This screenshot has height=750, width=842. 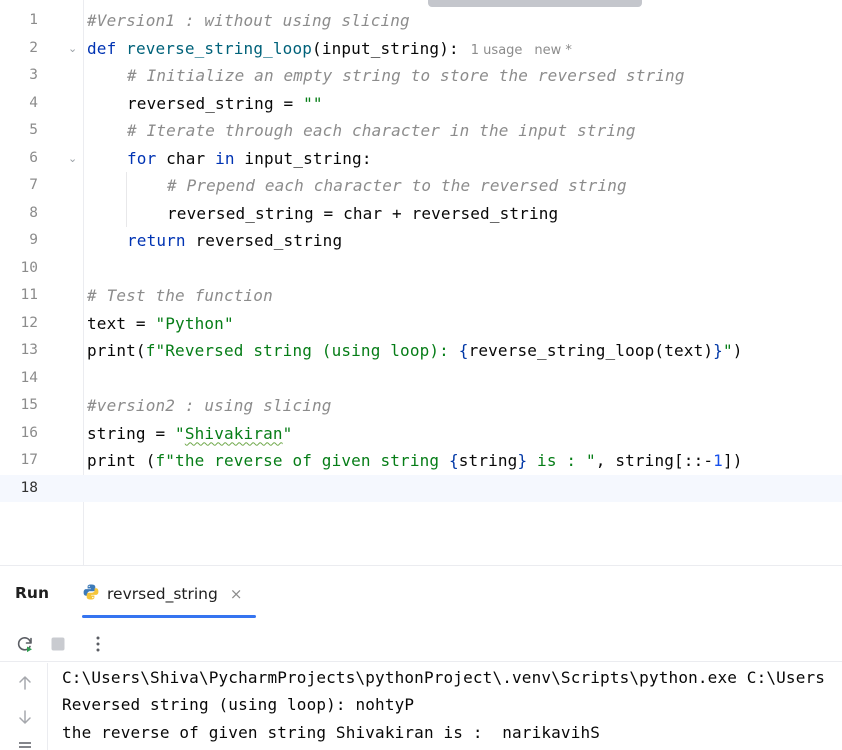 I want to click on code-line: 9 return reversed_string, so click(x=421, y=241).